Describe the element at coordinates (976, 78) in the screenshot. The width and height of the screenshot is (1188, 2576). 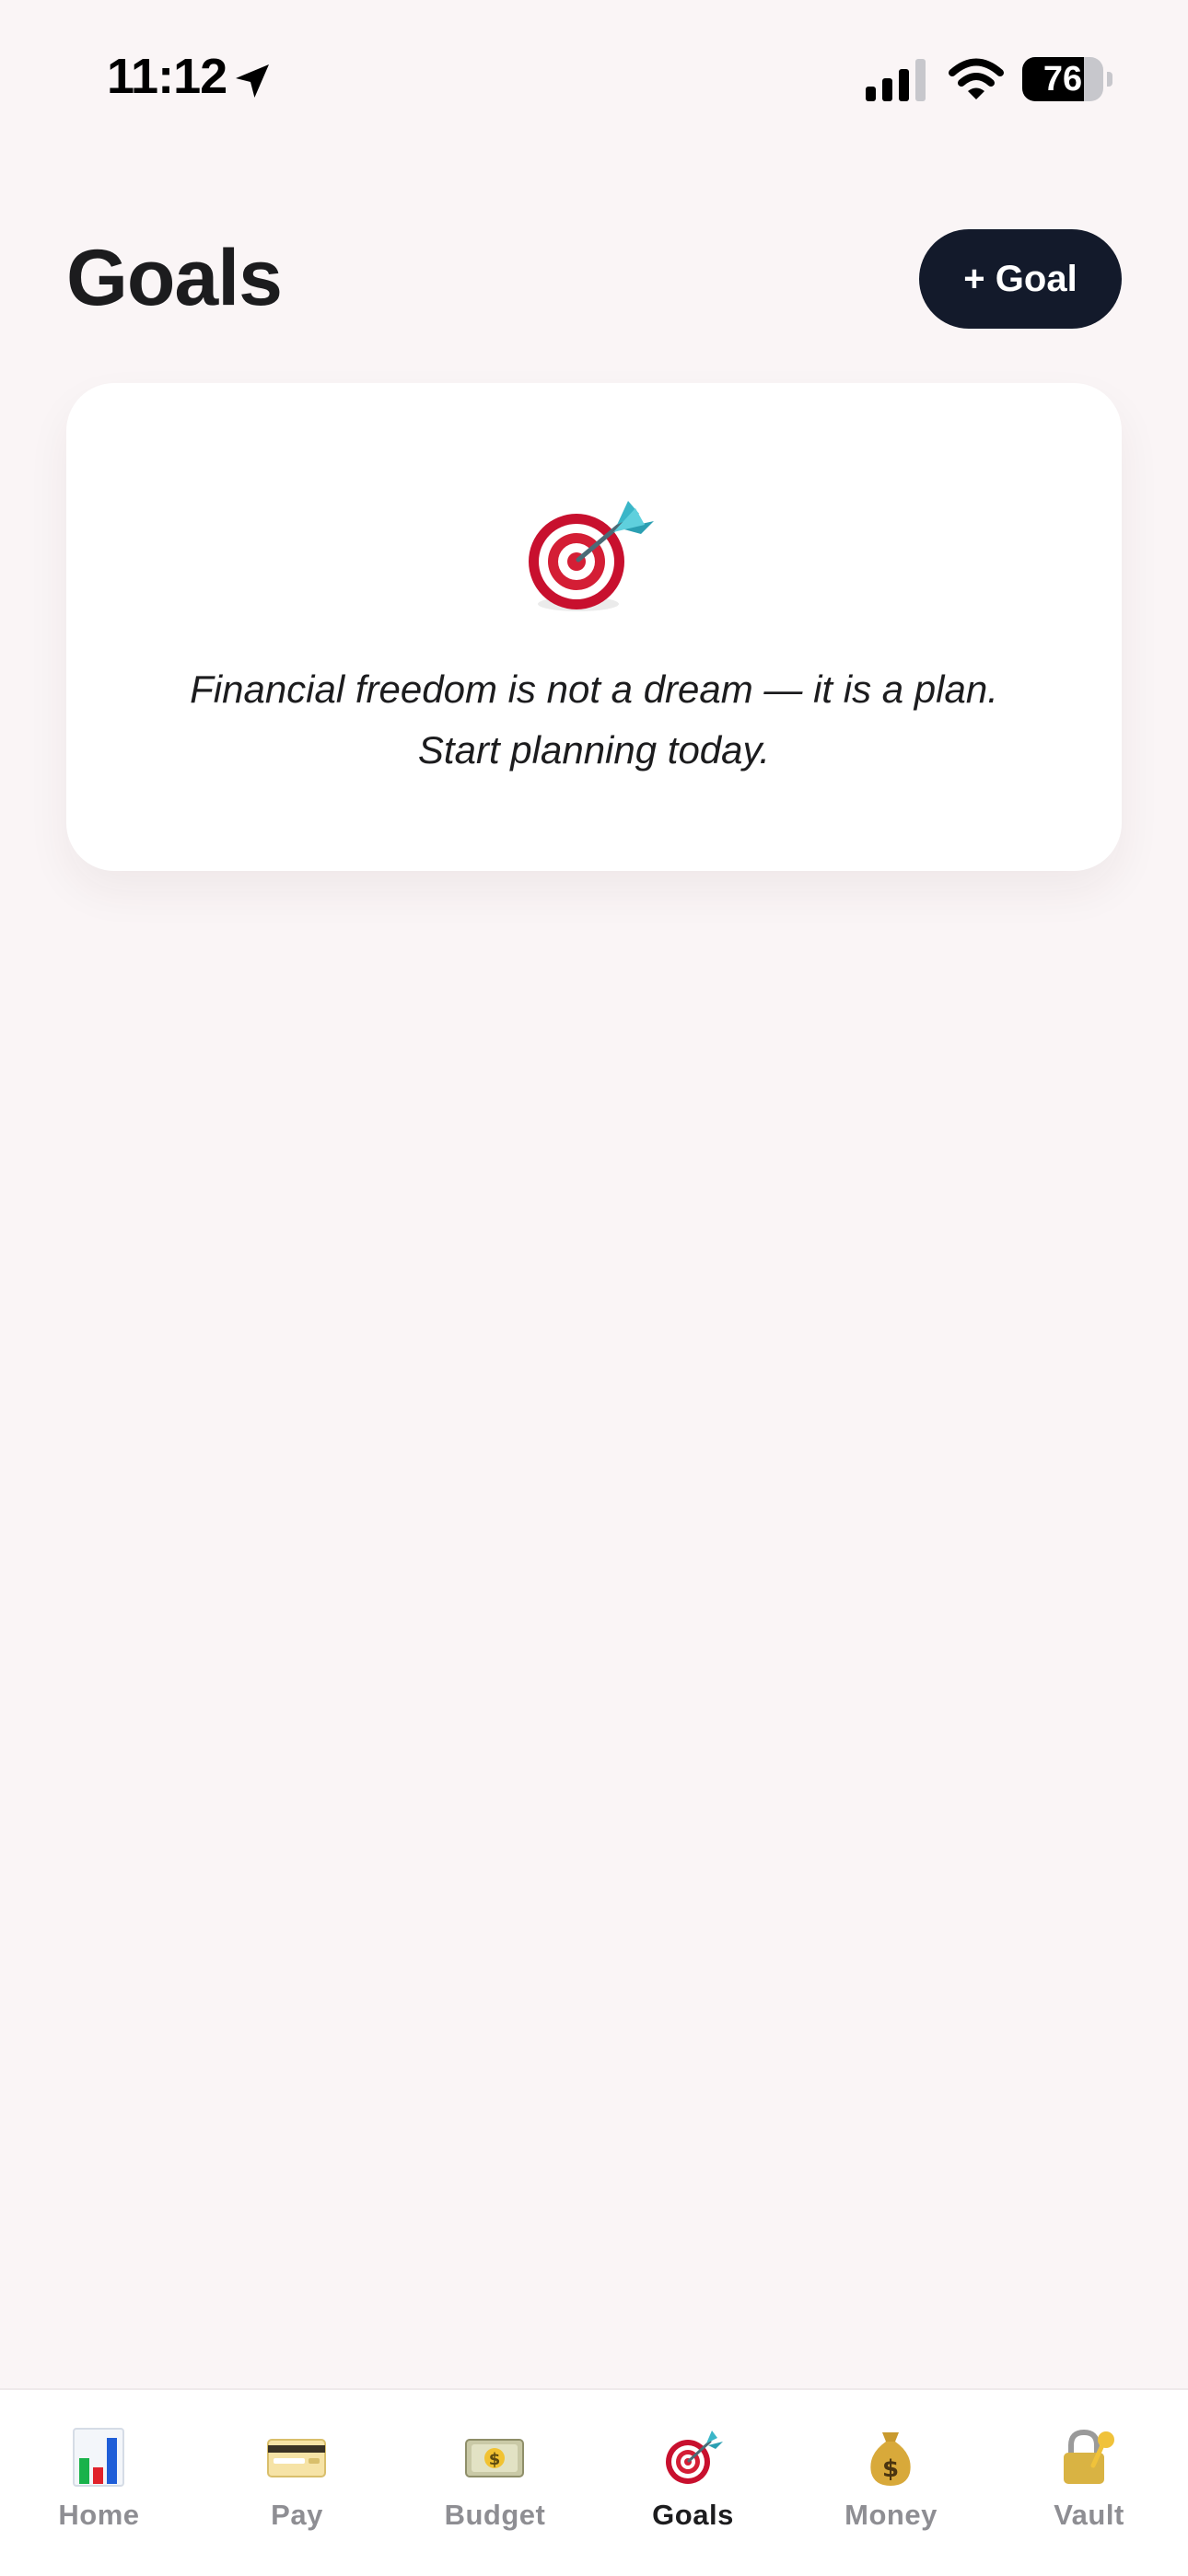
I see `wifi-icon` at that location.